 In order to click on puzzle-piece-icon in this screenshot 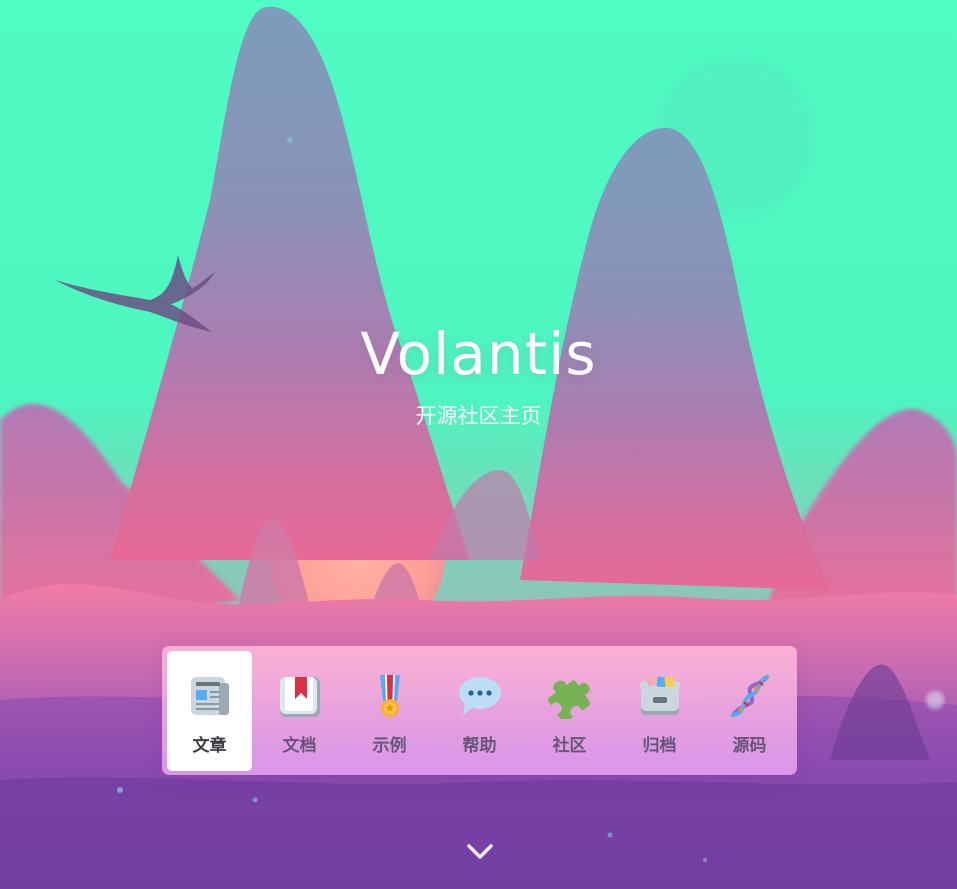, I will do `click(569, 699)`.